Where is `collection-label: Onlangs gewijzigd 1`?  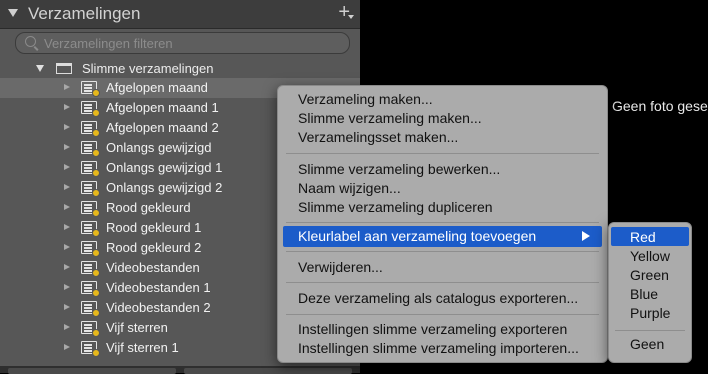 collection-label: Onlangs gewijzigd 1 is located at coordinates (164, 167).